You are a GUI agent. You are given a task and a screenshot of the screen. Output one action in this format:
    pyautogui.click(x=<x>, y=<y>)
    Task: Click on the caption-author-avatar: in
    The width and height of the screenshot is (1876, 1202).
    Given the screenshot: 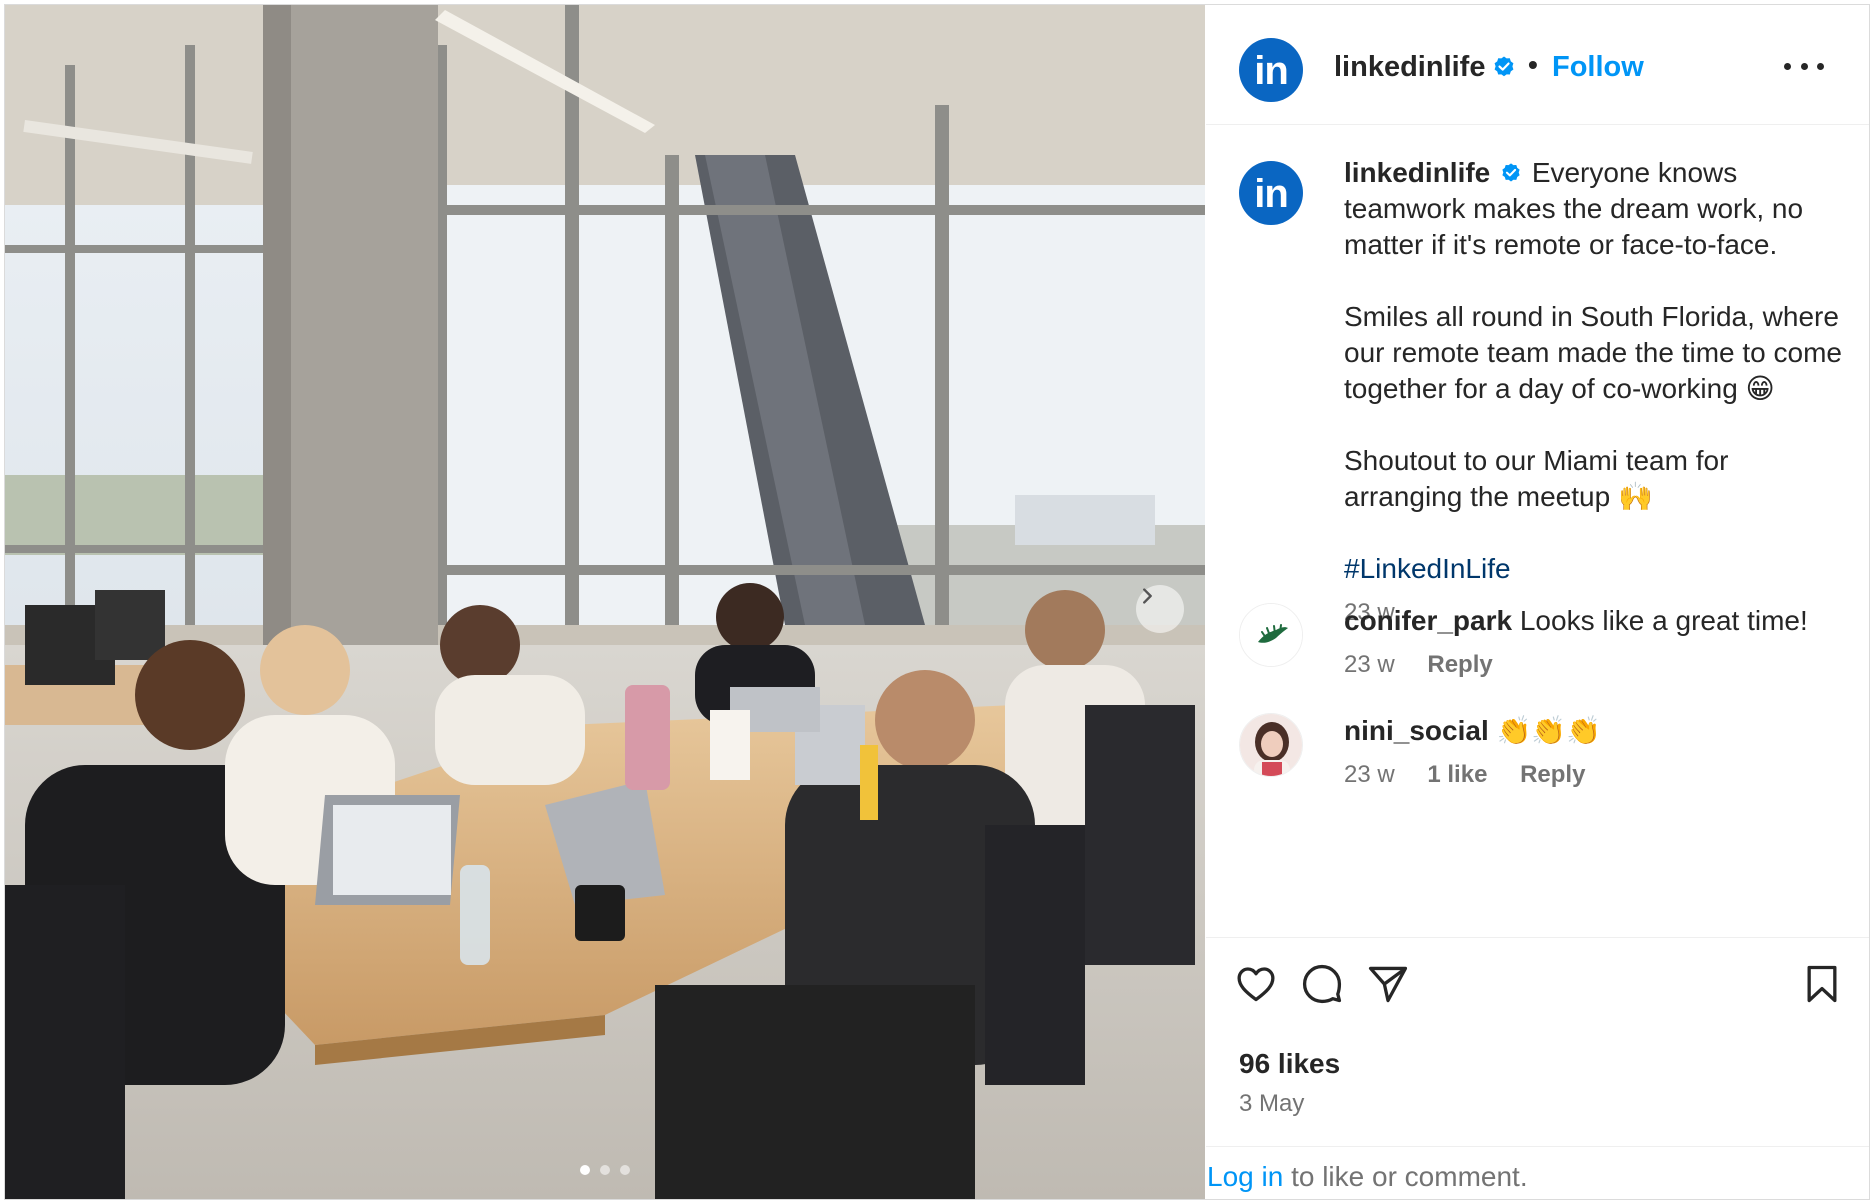 What is the action you would take?
    pyautogui.click(x=1271, y=193)
    